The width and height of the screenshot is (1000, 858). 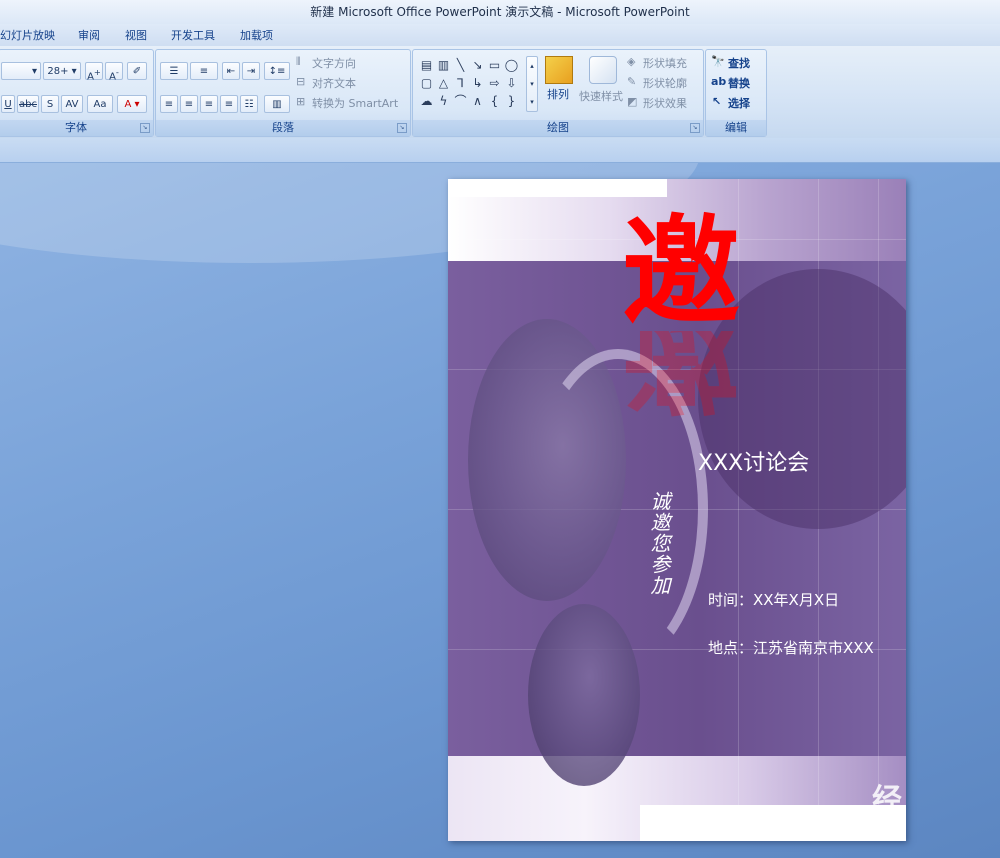 I want to click on vertical-textbox-shape-icon: ▥, so click(x=443, y=65).